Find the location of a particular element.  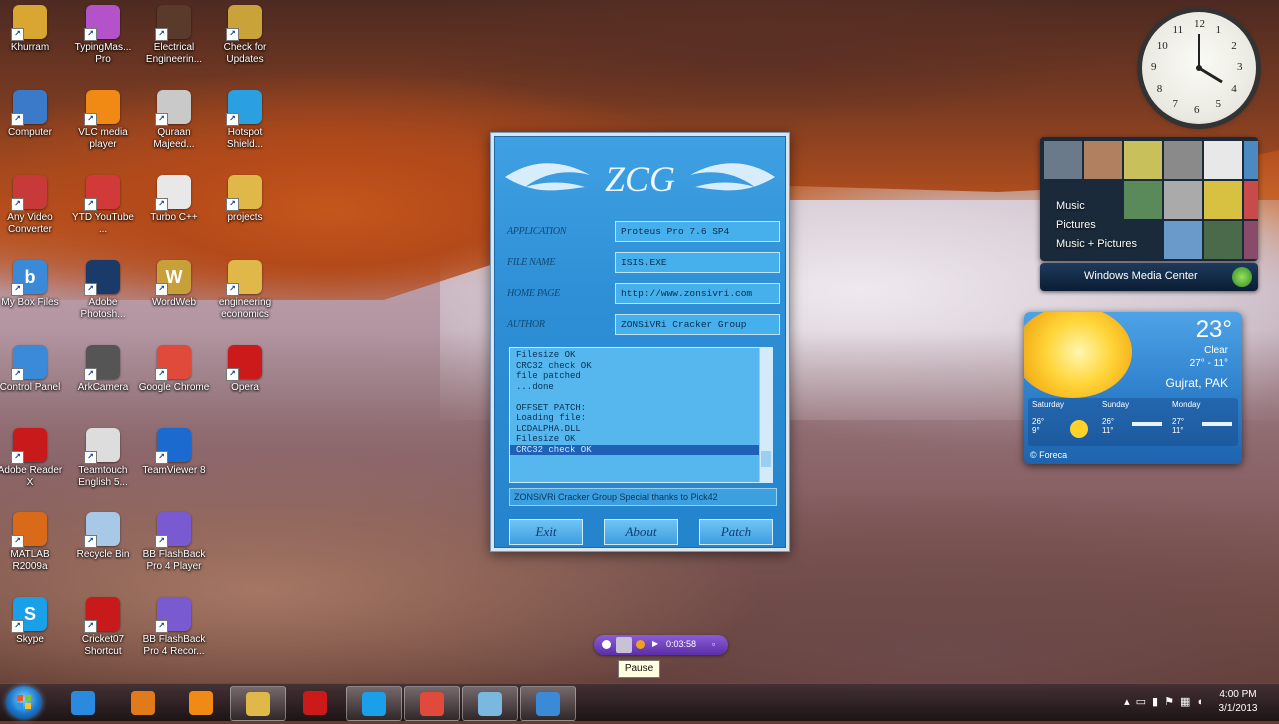

tray-arrow-icon: ▴ is located at coordinates (1130, 702).